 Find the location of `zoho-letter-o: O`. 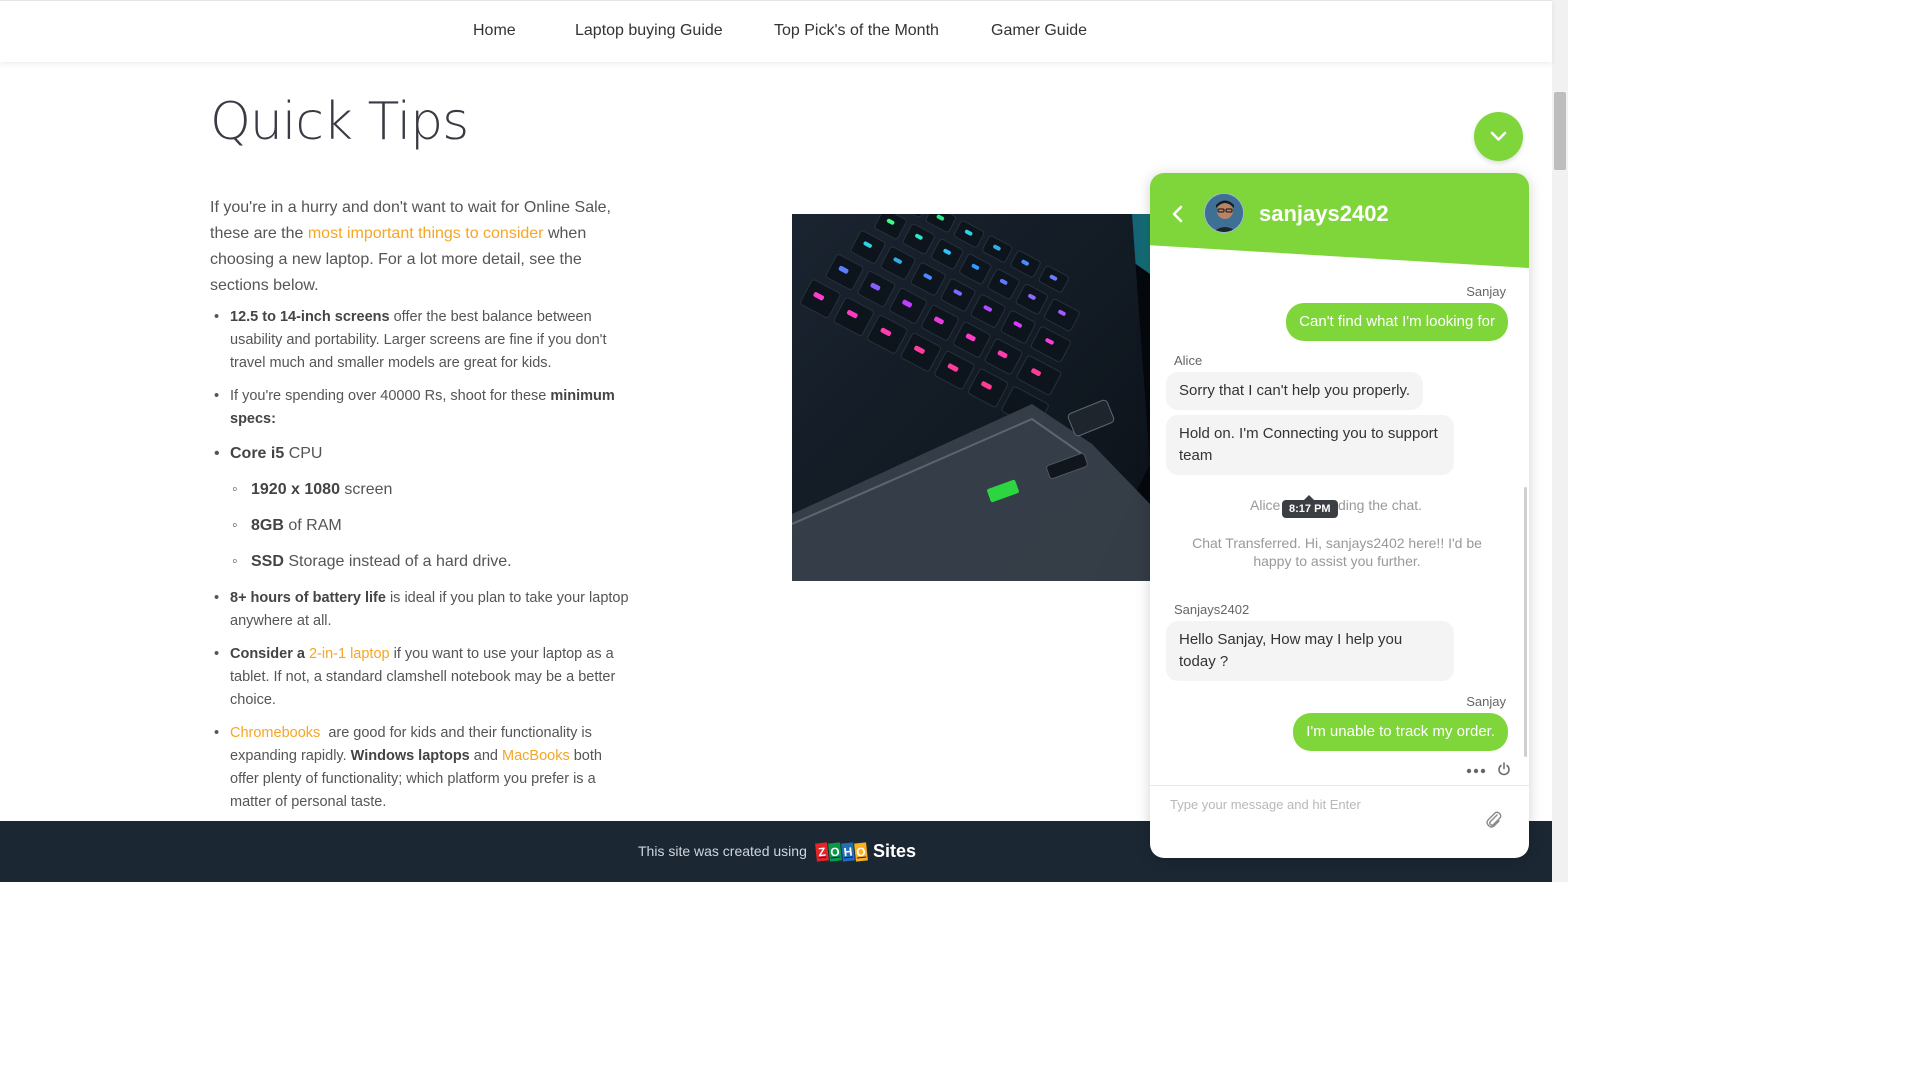

zoho-letter-o: O is located at coordinates (835, 852).